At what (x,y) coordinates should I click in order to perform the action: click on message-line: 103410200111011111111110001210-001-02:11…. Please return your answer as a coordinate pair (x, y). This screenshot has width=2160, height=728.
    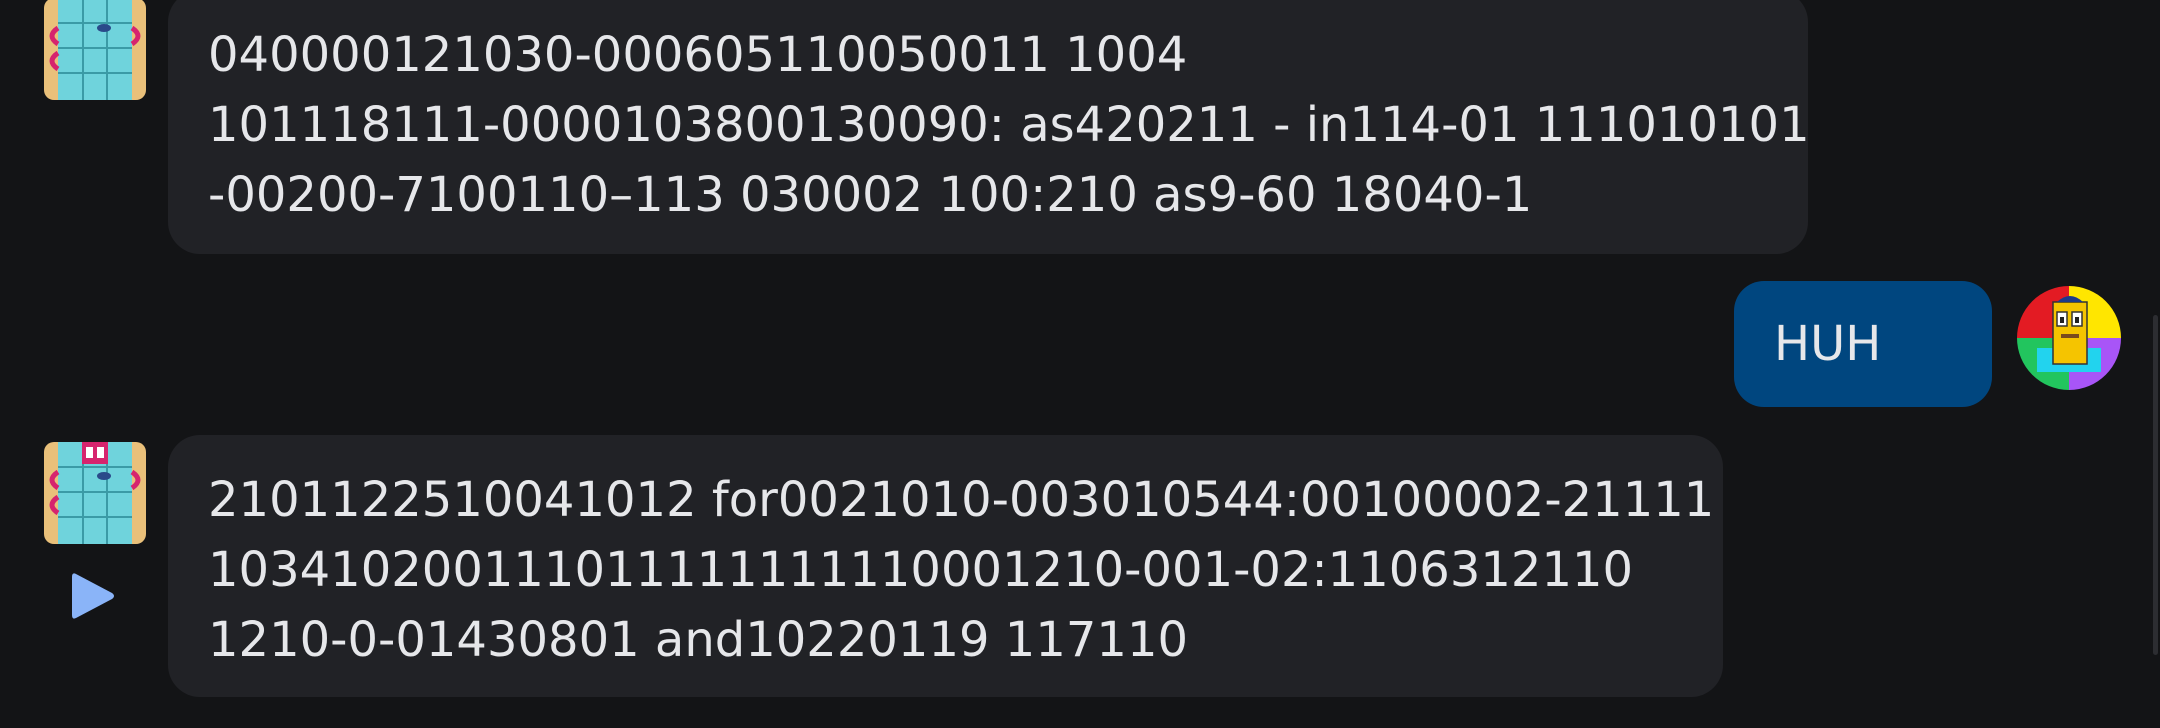
    Looking at the image, I should click on (921, 570).